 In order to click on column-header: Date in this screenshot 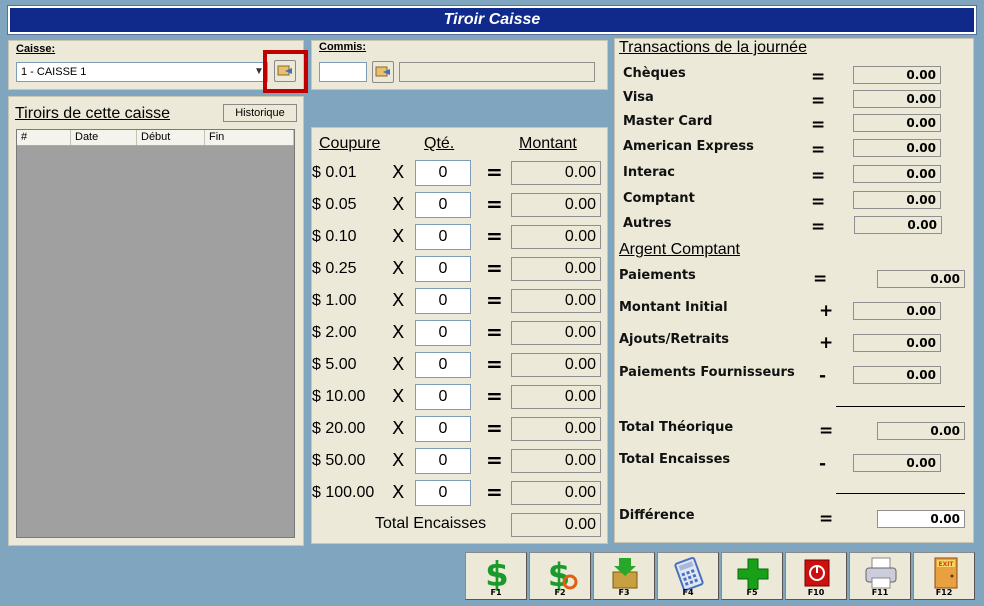, I will do `click(104, 137)`.